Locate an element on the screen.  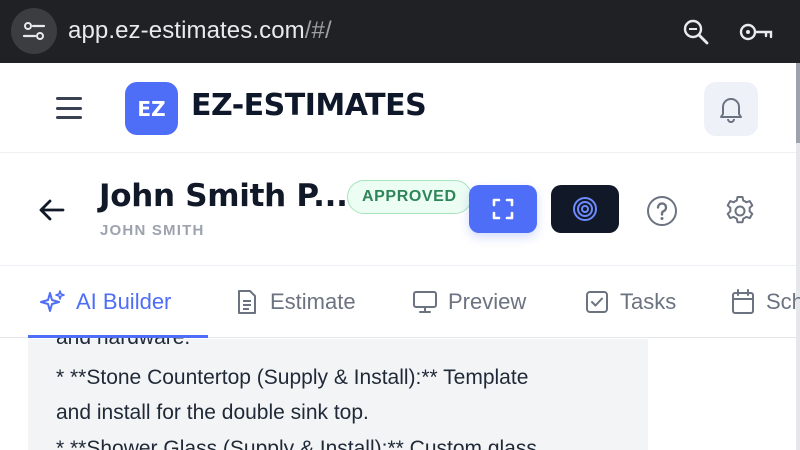
zoom-icon is located at coordinates (696, 32).